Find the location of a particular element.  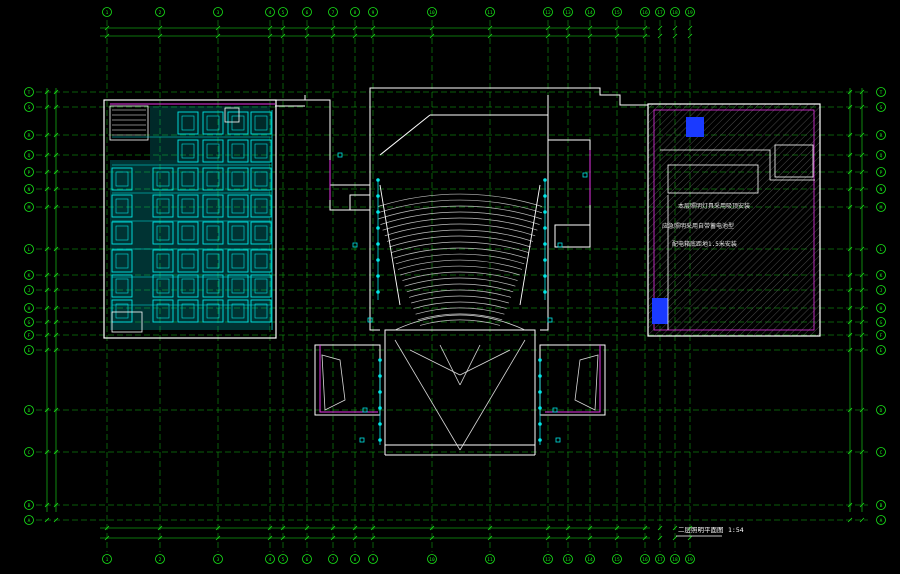

right-wing-hall: 本层照明灯具采用吸顶安装 应急照明采用自带蓄电池型 配电箱底距地1.5米安装 is located at coordinates (734, 220).